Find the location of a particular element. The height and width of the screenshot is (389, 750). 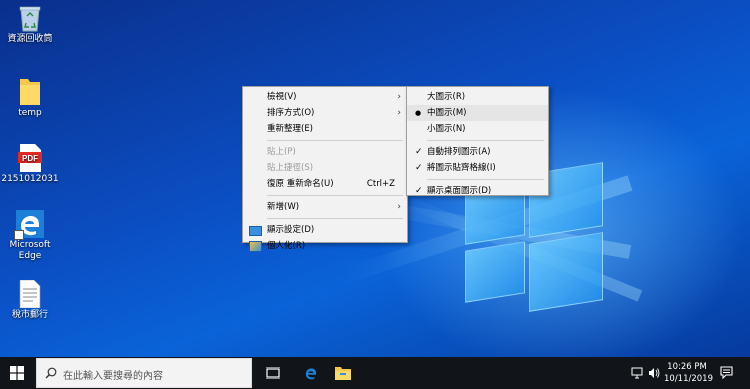

menu-item-label: 將圖示貼齊格線(I) is located at coordinates (461, 168).